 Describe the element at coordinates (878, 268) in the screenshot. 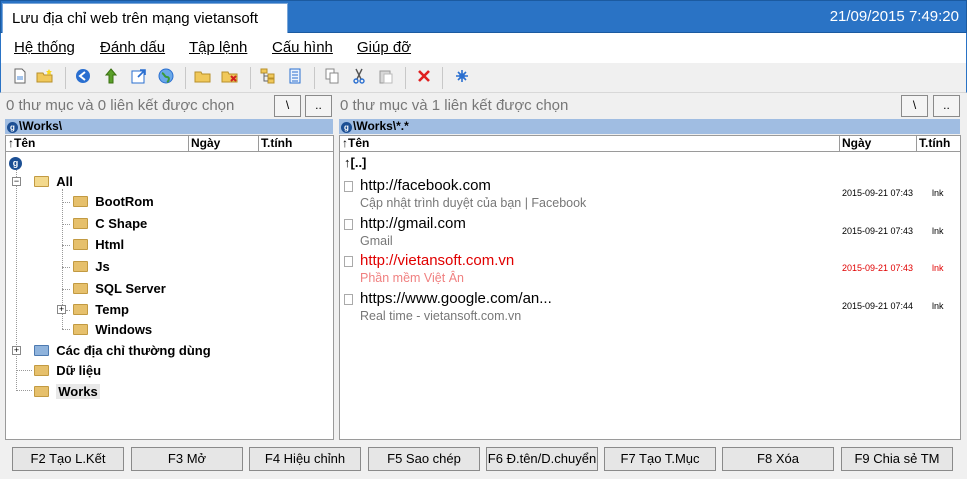

I see `link-date: 2015-09-21 07:43` at that location.